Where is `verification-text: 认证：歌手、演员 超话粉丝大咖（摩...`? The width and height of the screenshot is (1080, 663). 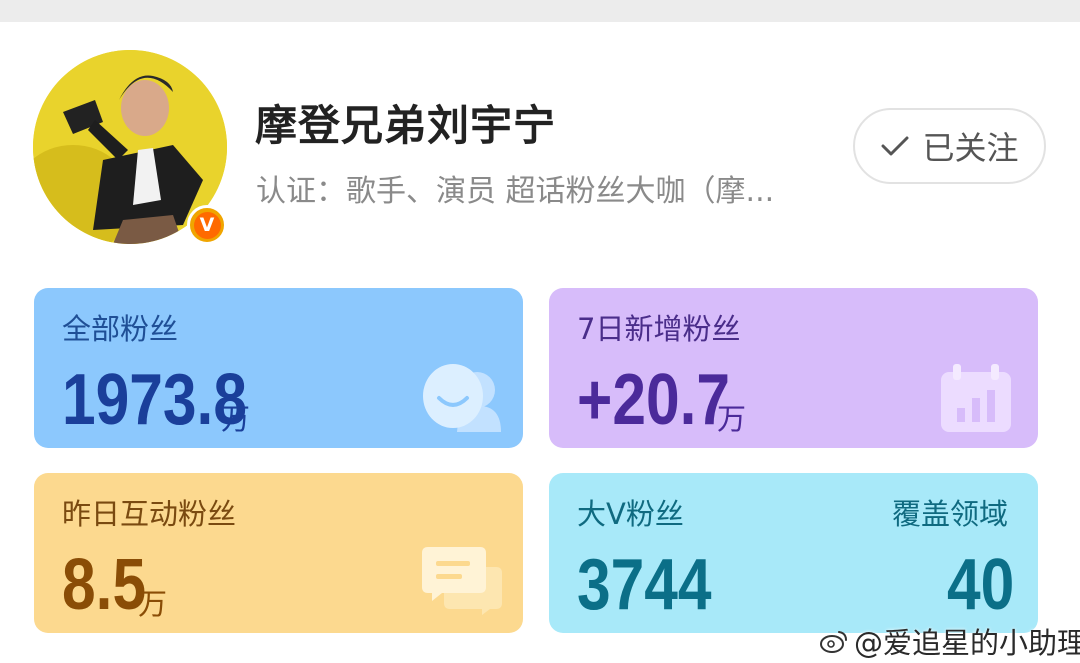 verification-text: 认证：歌手、演员 超话粉丝大咖（摩... is located at coordinates (515, 191).